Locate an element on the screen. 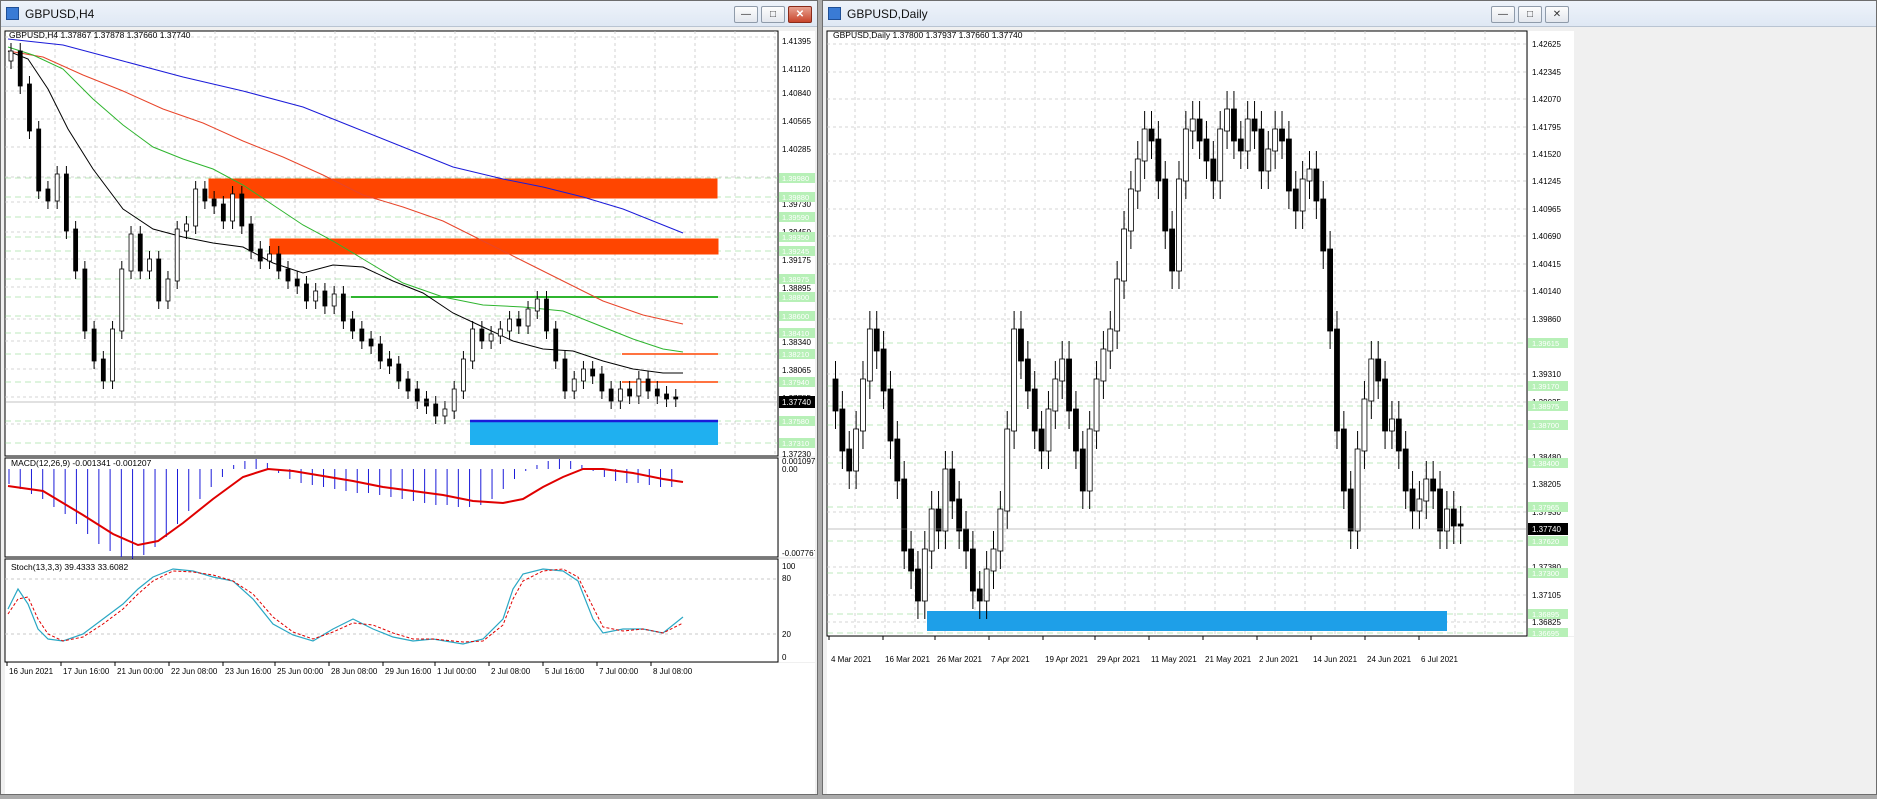  price-tick: 1.40285 is located at coordinates (796, 149).